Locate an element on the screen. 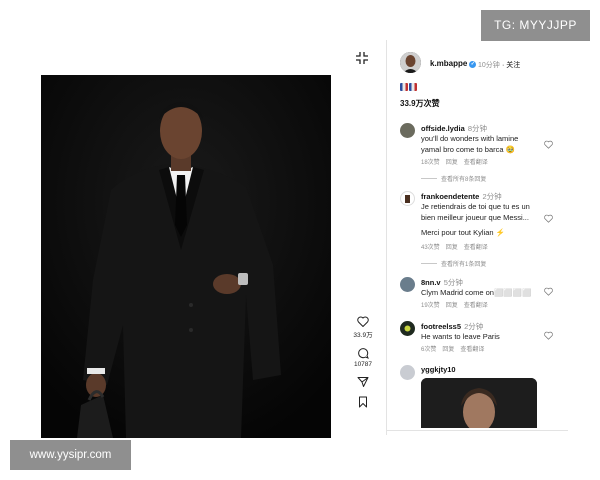 The image size is (600, 480). commenter-username: yggkjty10 is located at coordinates (438, 369).